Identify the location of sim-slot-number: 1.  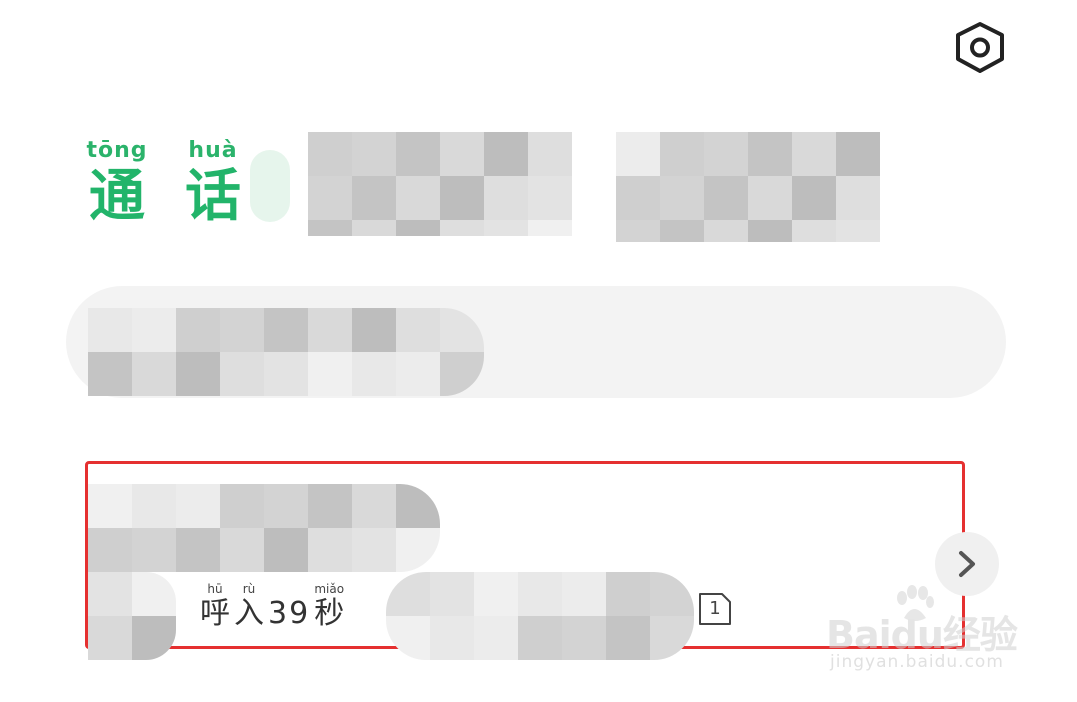
(715, 608).